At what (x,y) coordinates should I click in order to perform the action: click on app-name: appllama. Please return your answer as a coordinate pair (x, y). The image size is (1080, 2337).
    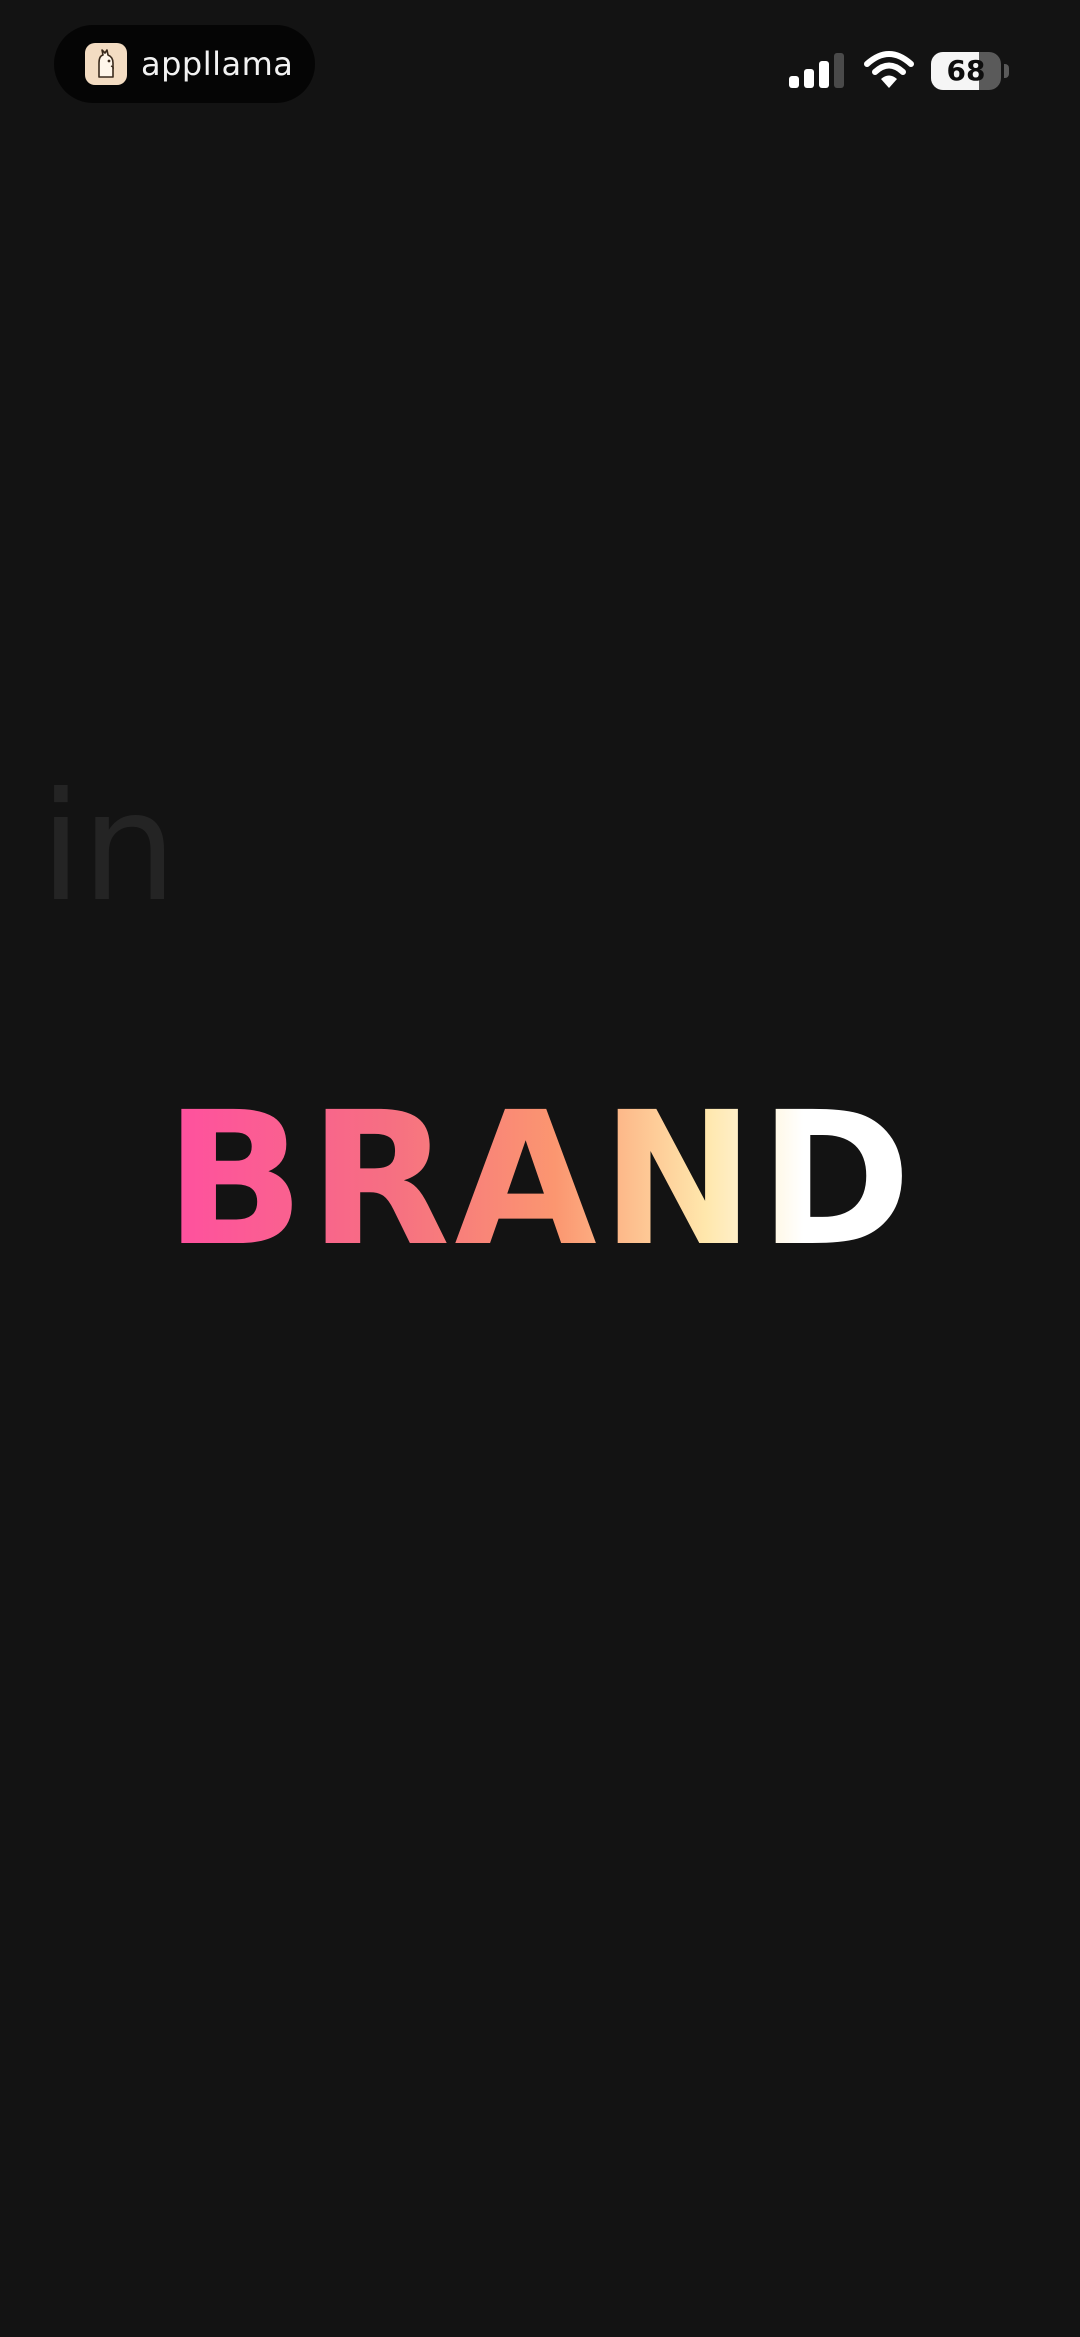
    Looking at the image, I should click on (217, 64).